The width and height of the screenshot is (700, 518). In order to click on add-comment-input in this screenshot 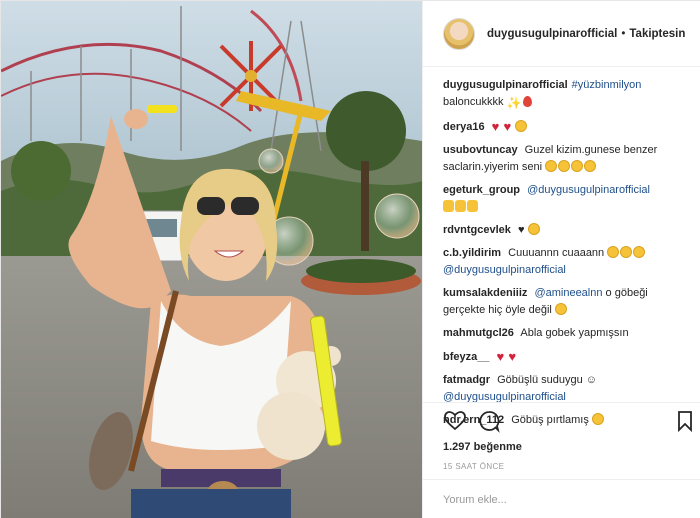, I will do `click(563, 500)`.